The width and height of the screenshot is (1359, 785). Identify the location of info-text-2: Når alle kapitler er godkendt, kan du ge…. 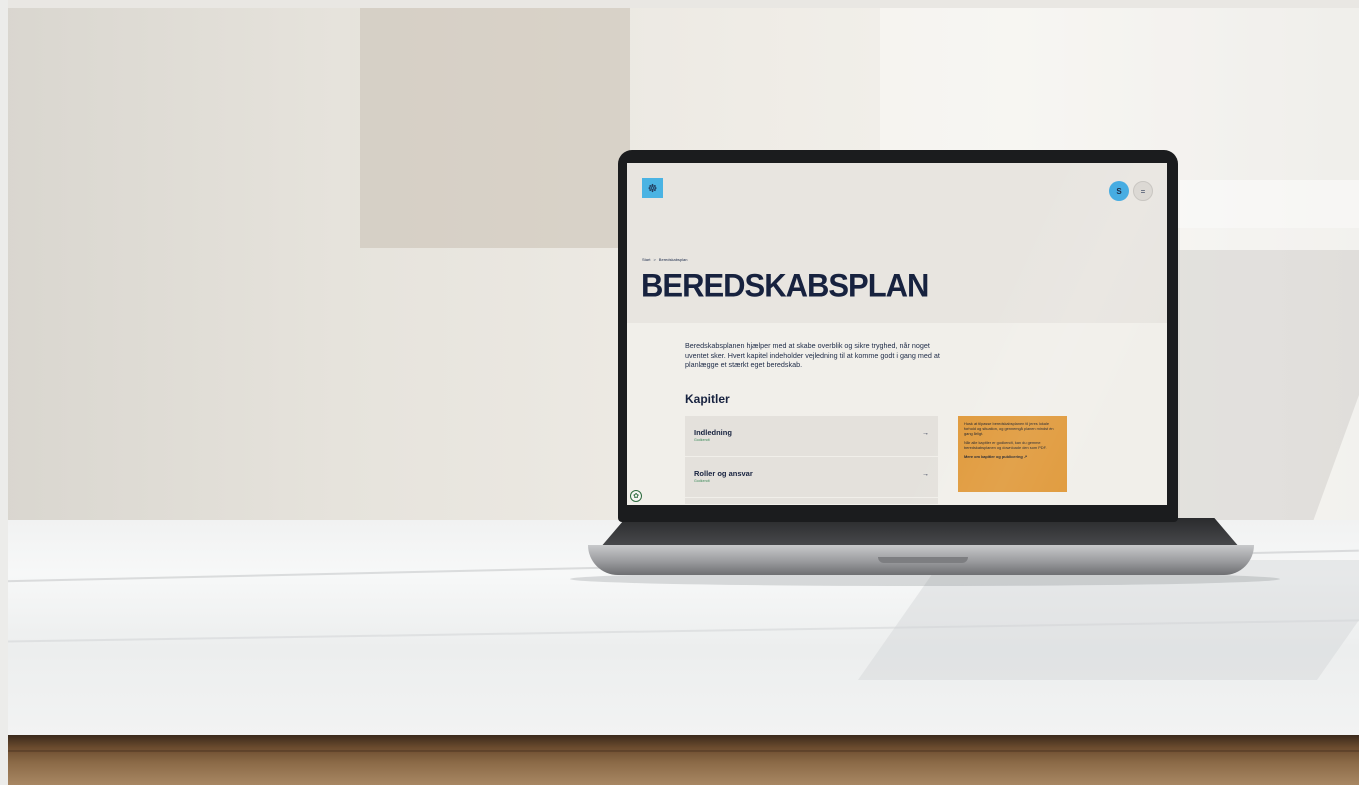
(1005, 445).